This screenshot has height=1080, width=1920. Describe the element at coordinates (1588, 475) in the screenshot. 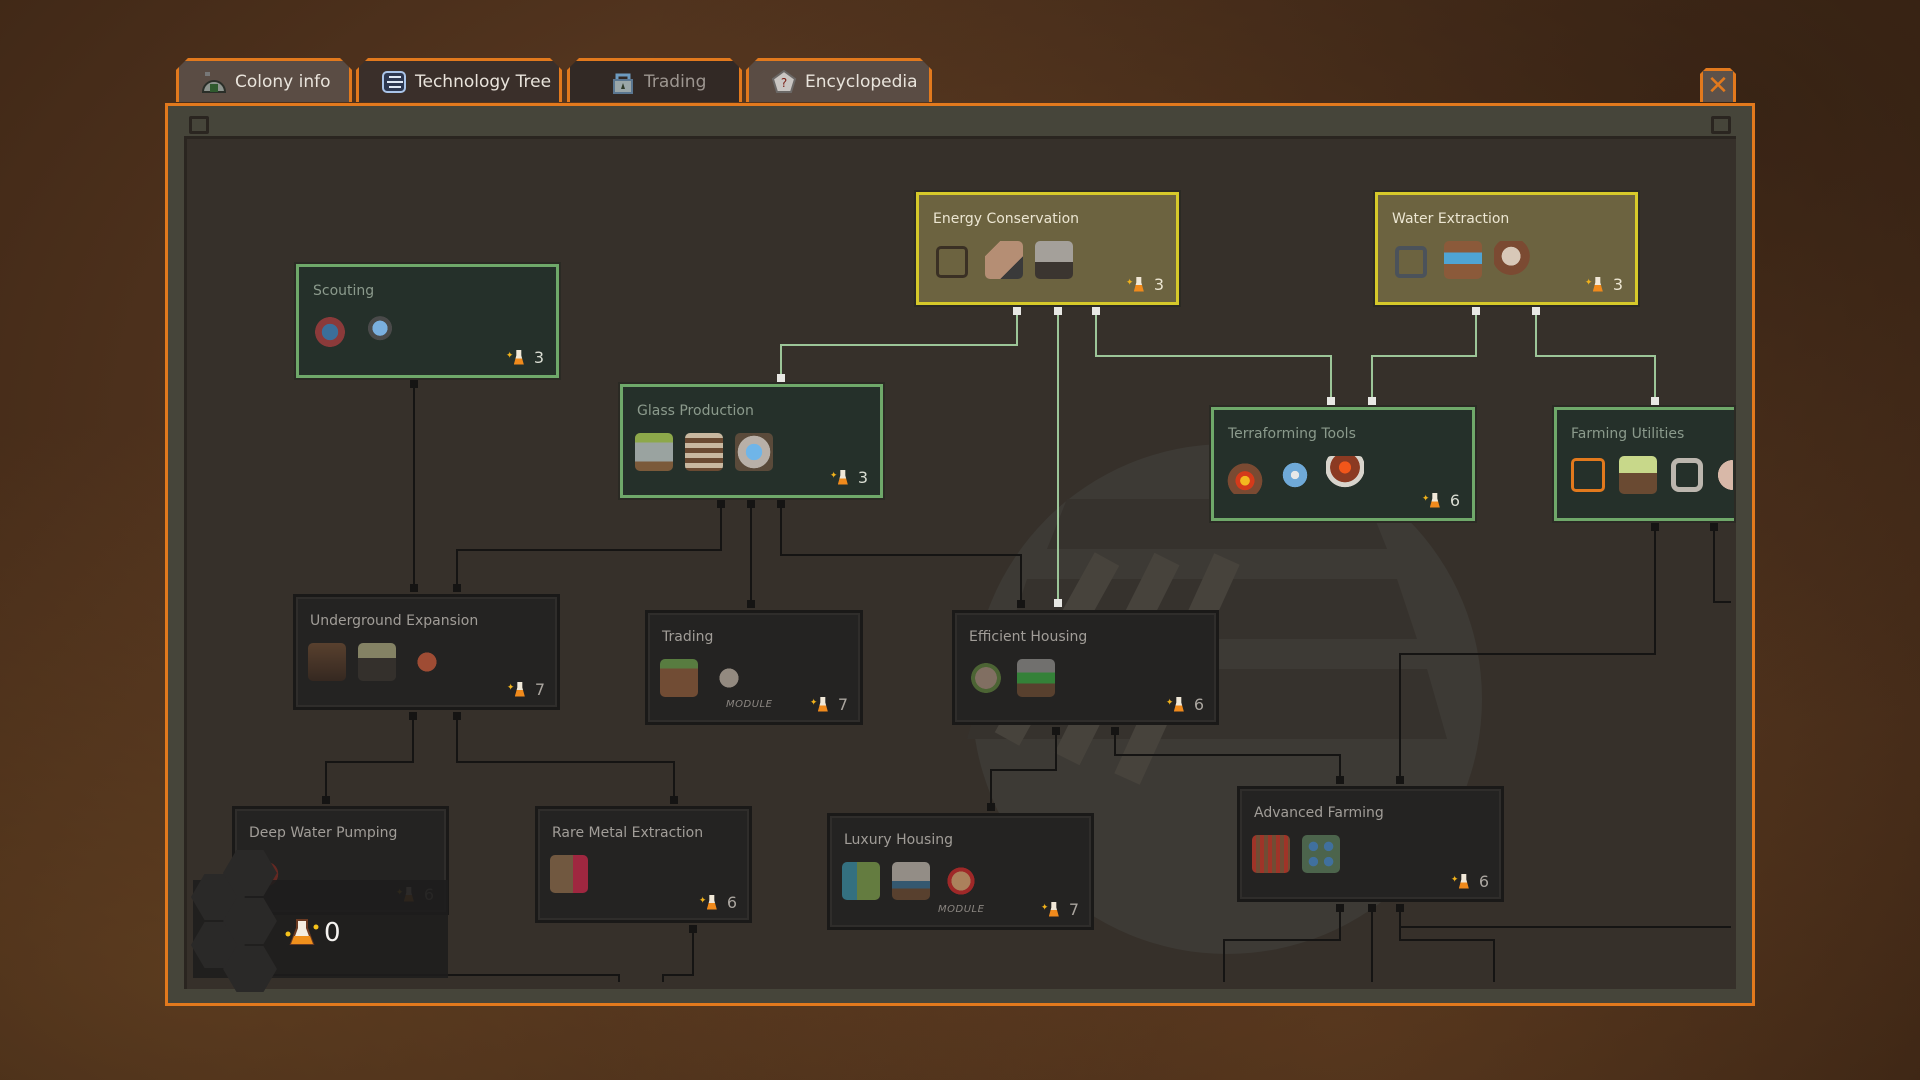

I see `farm-plot-icon` at that location.